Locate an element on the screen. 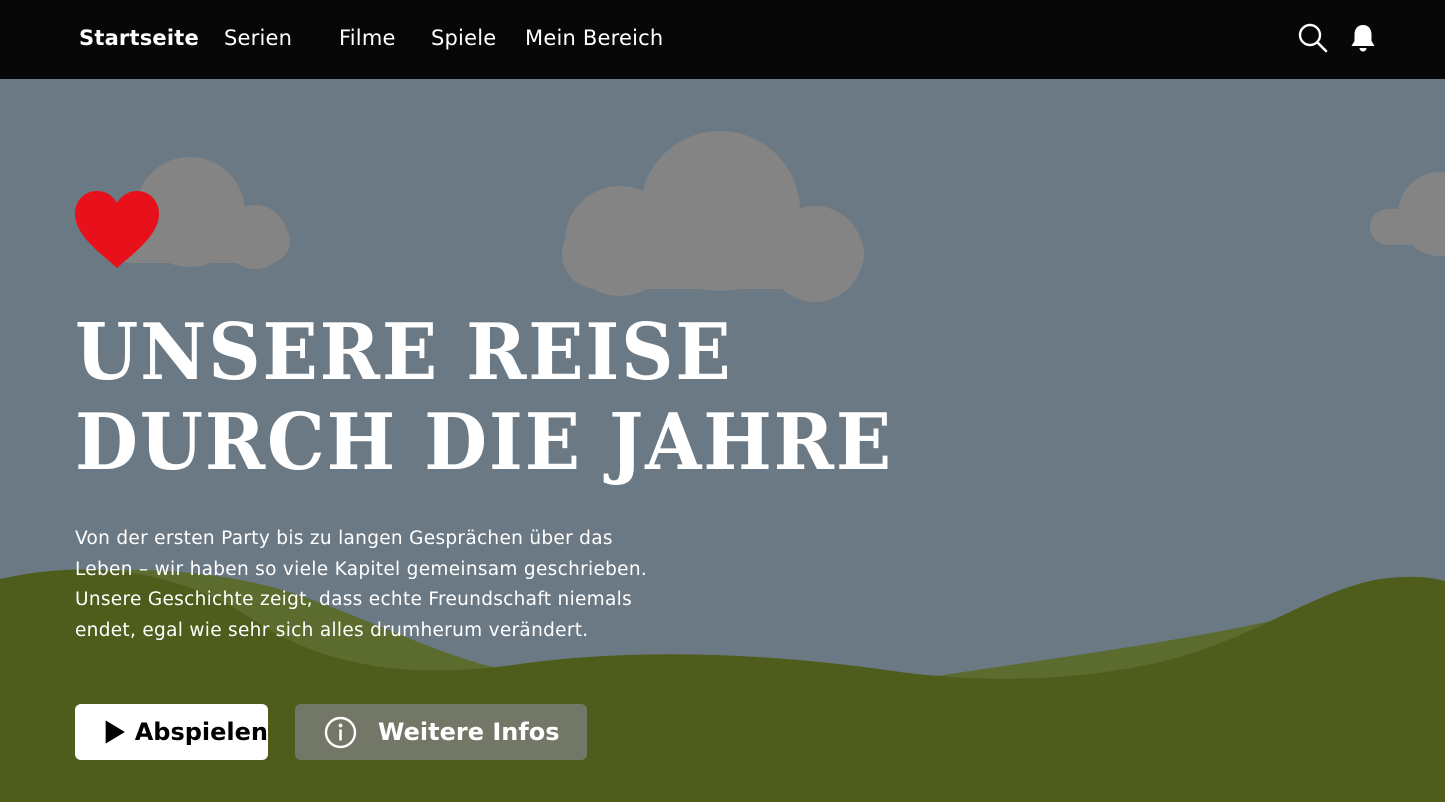 This screenshot has width=1445, height=802. play-button: Abspielen is located at coordinates (171, 732).